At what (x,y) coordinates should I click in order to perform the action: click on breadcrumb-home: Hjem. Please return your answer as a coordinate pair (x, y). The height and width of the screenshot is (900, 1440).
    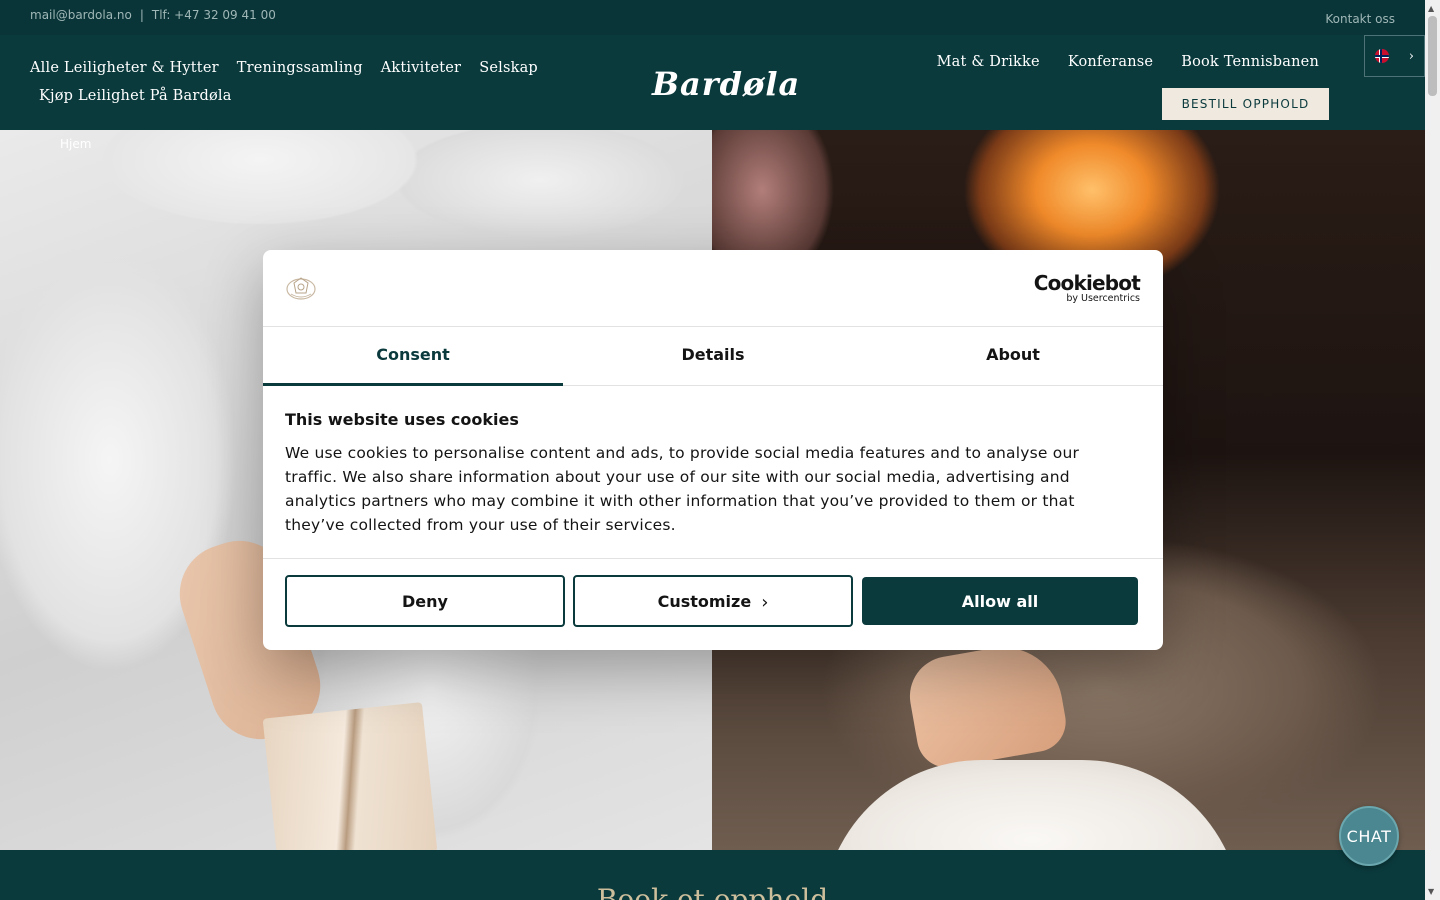
    Looking at the image, I should click on (75, 144).